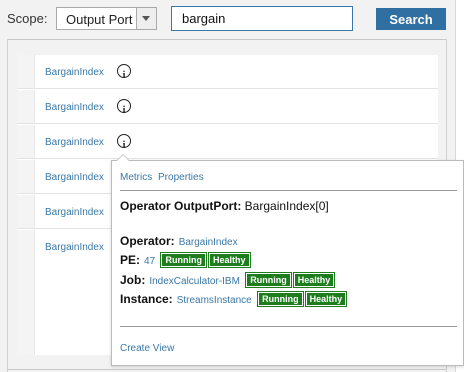 The image size is (464, 372). I want to click on title-value: BargainIndex[0], so click(286, 206).